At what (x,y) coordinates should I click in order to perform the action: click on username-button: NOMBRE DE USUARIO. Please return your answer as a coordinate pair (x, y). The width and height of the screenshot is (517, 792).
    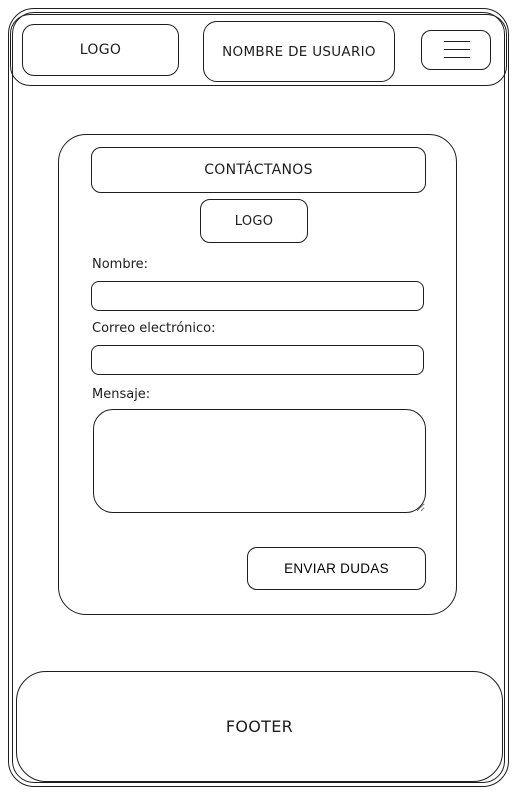
    Looking at the image, I should click on (299, 51).